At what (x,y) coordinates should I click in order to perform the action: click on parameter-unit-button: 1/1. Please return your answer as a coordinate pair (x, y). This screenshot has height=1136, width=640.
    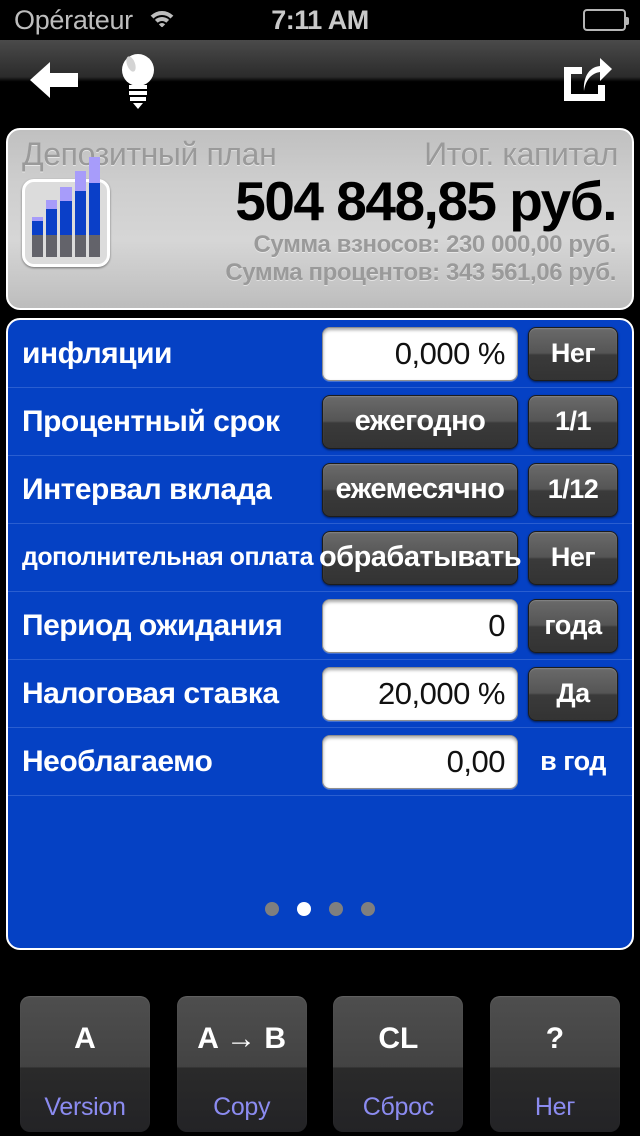
    Looking at the image, I should click on (573, 421).